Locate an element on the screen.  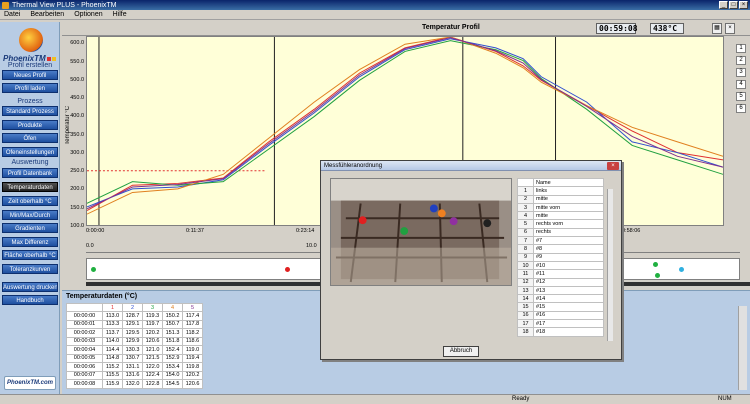
table-row: 00:00:05 114.8 130.7 121.5 152.9 119.4 is located at coordinates (134, 358).